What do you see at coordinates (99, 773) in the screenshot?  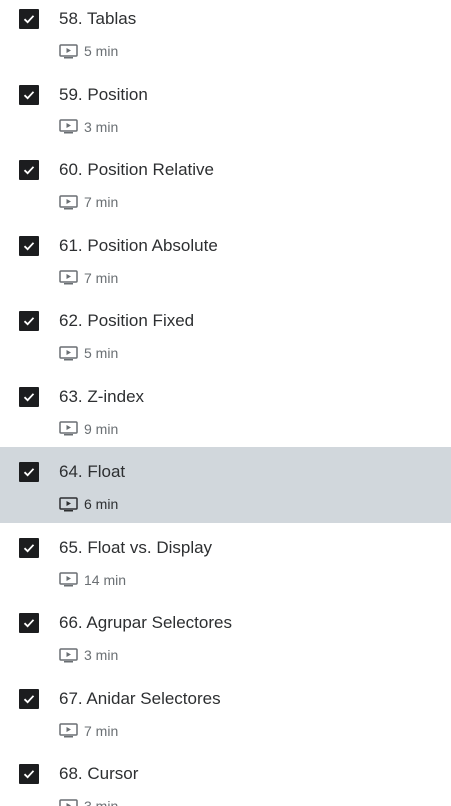 I see `lecture-title: 68. Cursor` at bounding box center [99, 773].